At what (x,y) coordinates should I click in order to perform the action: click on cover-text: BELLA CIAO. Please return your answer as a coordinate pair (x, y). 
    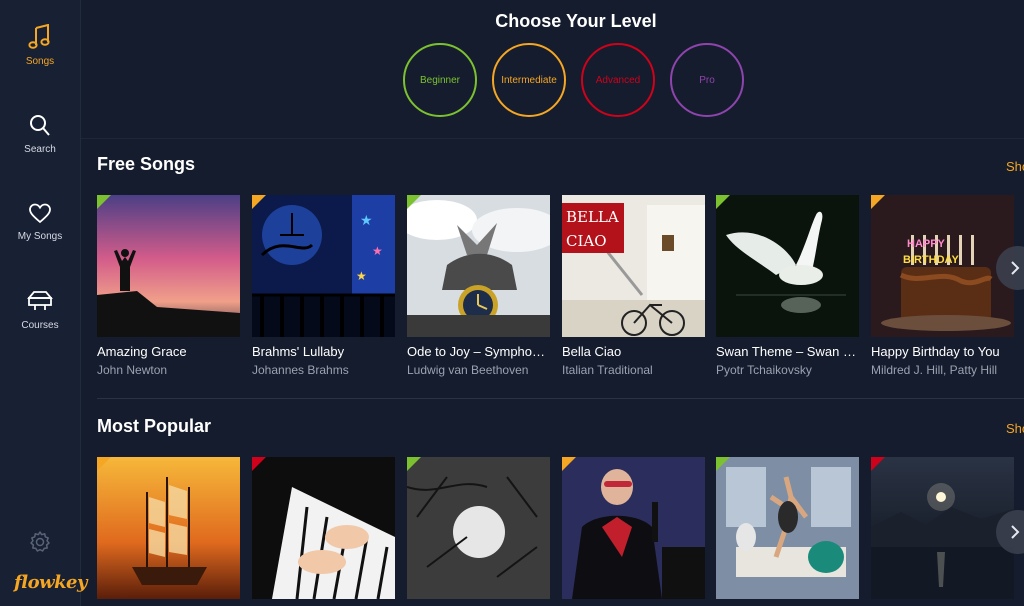
    Looking at the image, I should click on (592, 229).